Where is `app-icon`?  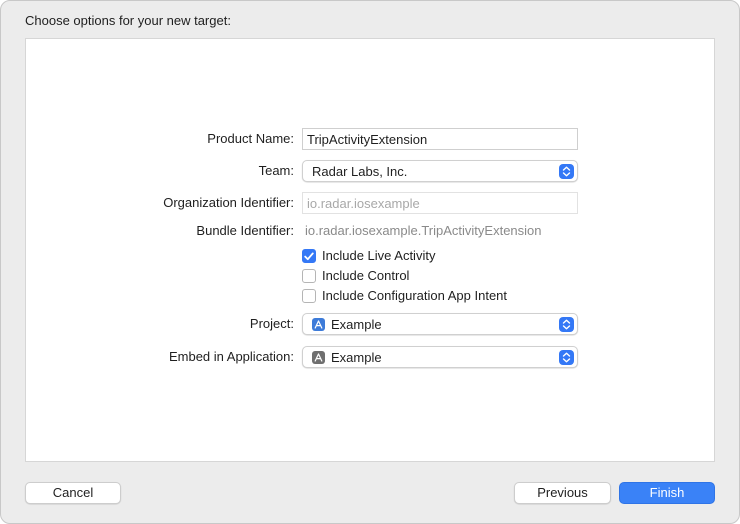
app-icon is located at coordinates (318, 357).